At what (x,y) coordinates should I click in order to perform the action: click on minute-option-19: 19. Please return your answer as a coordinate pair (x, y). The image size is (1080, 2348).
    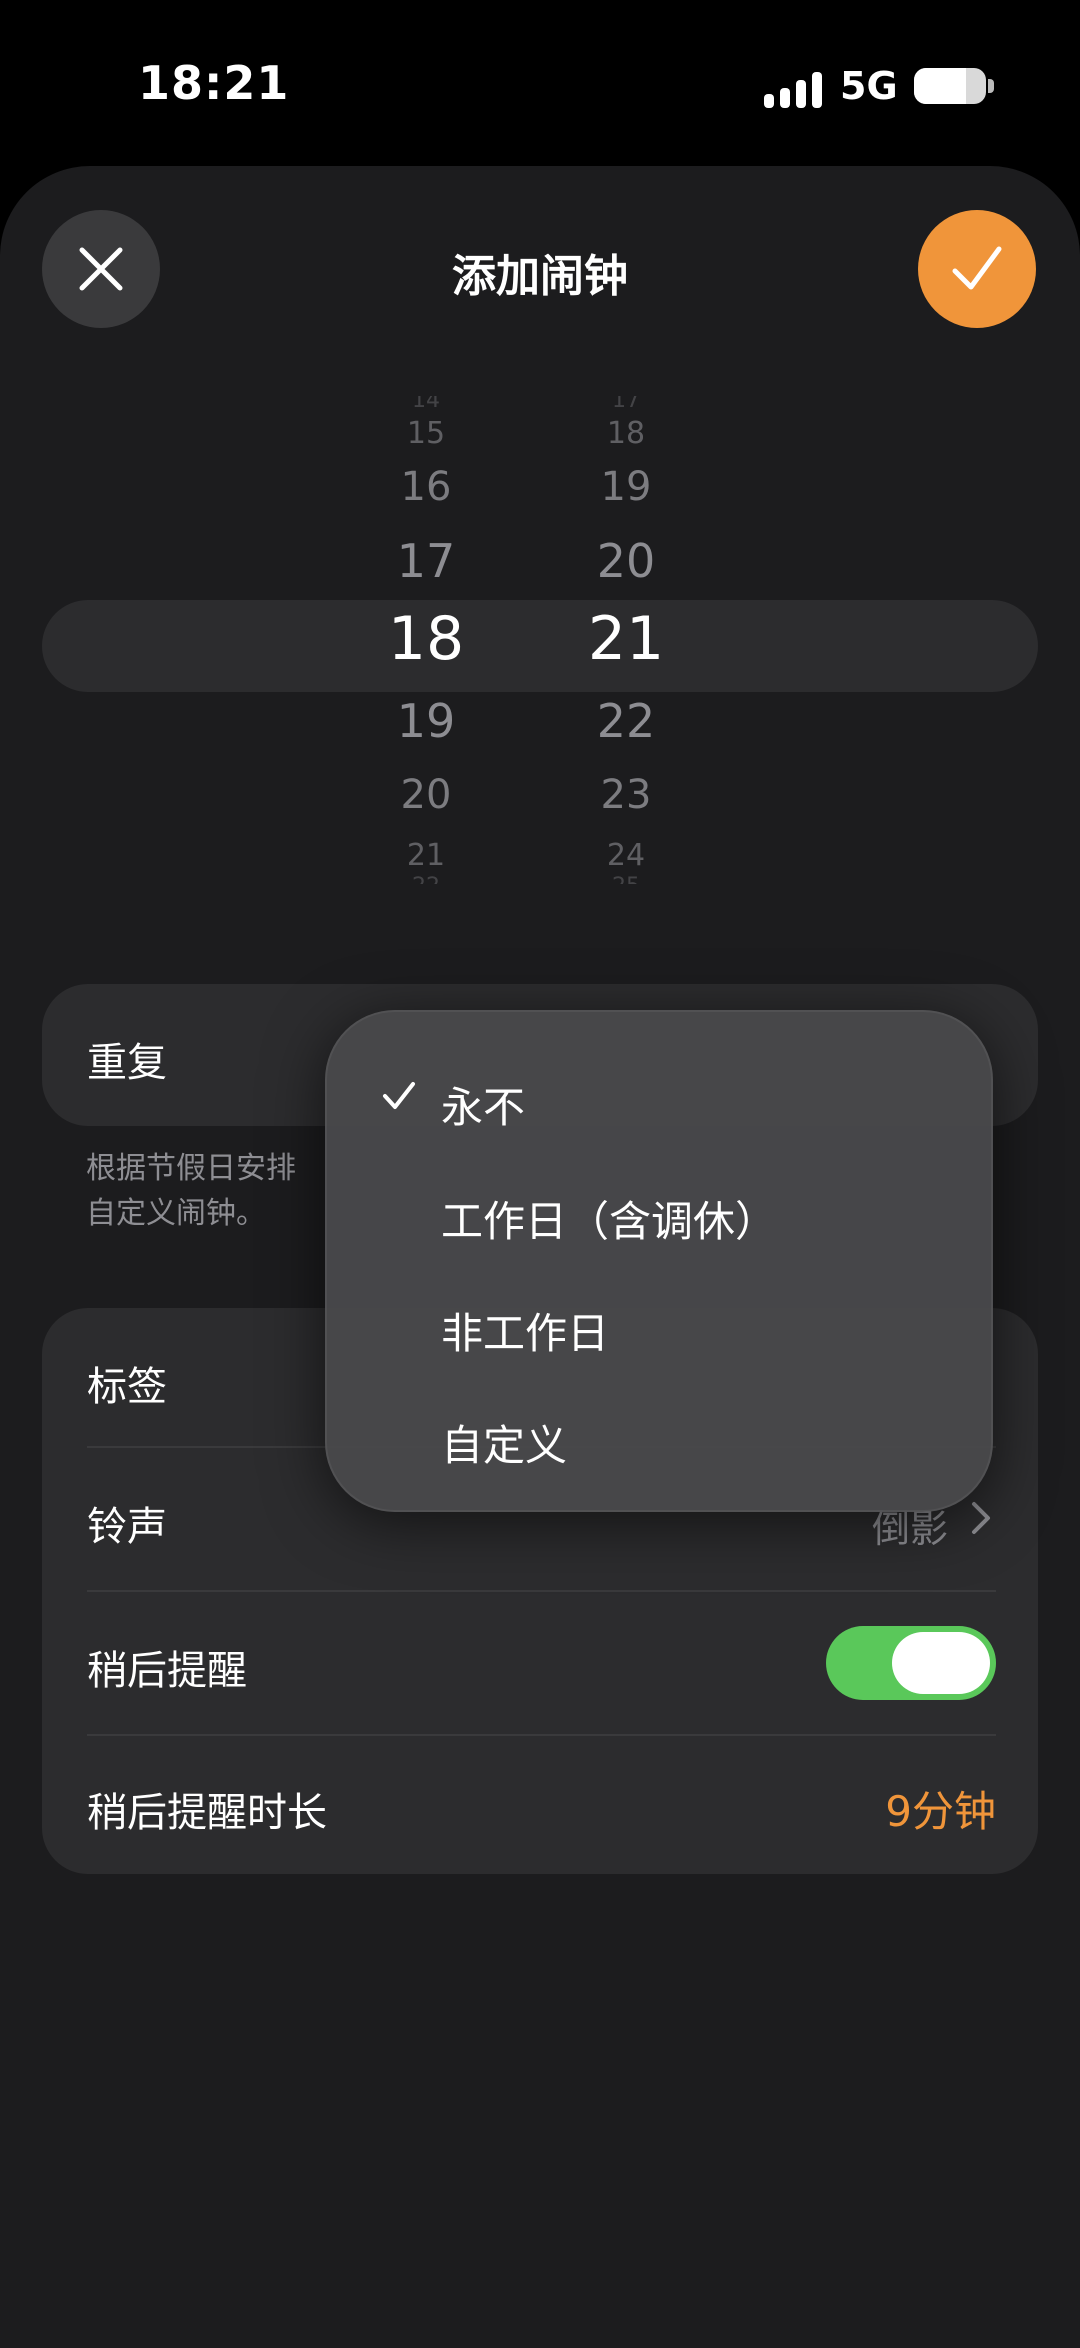
    Looking at the image, I should click on (626, 487).